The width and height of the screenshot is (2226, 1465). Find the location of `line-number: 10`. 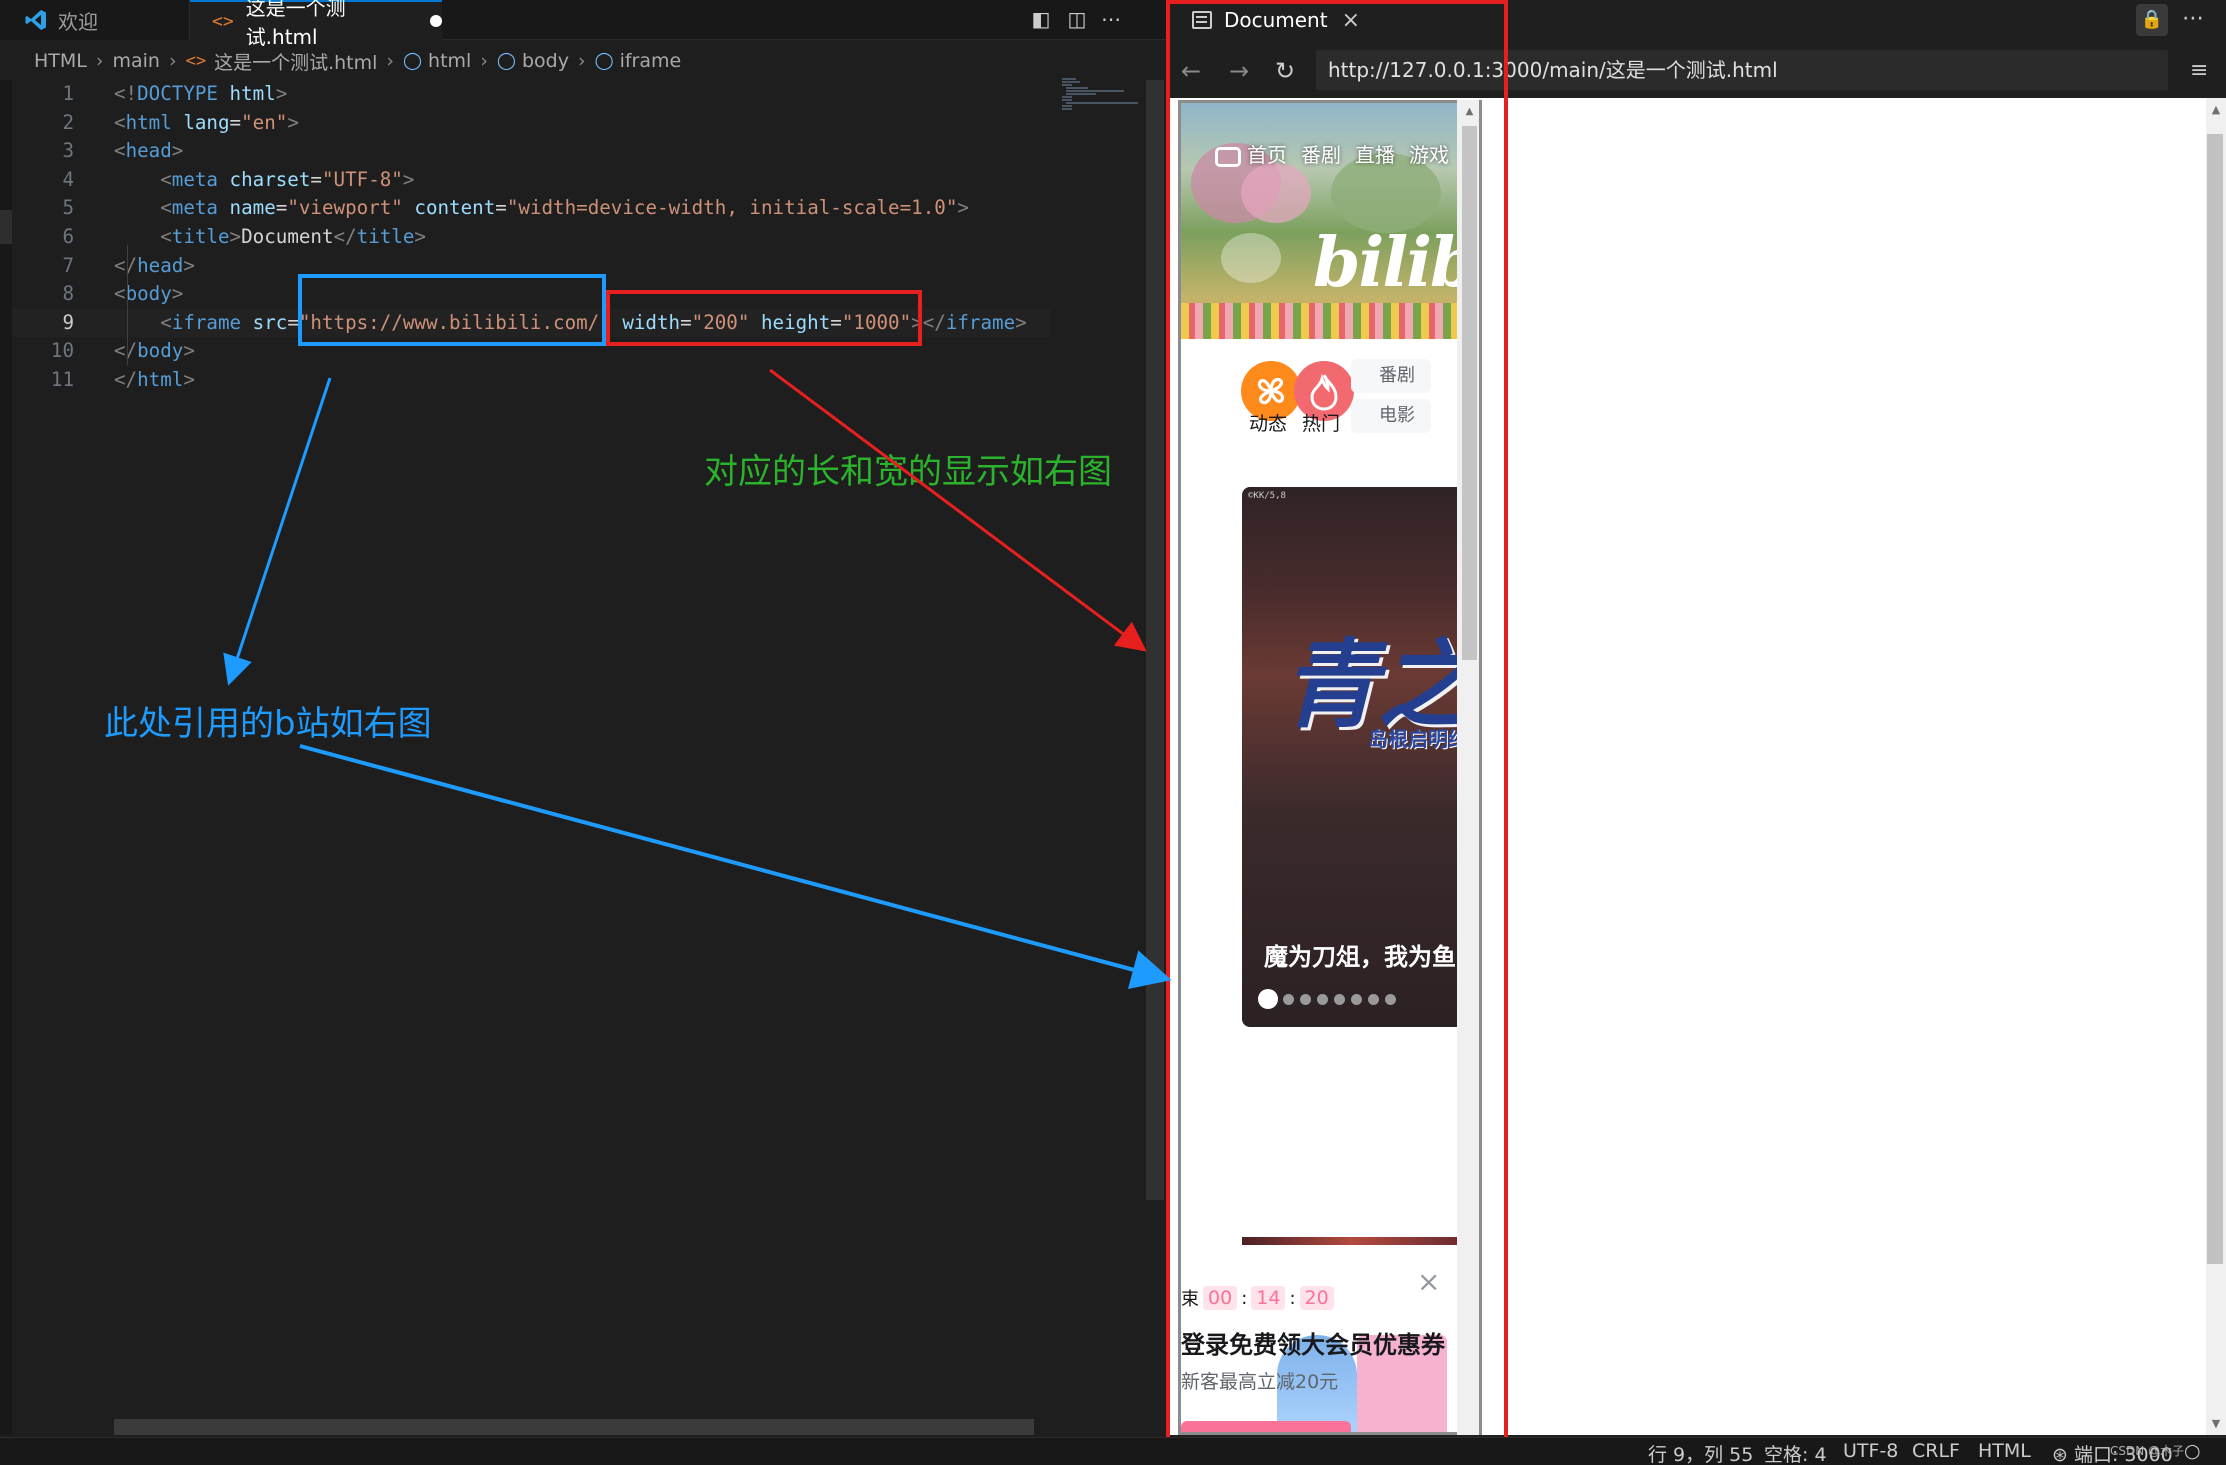

line-number: 10 is located at coordinates (62, 351).